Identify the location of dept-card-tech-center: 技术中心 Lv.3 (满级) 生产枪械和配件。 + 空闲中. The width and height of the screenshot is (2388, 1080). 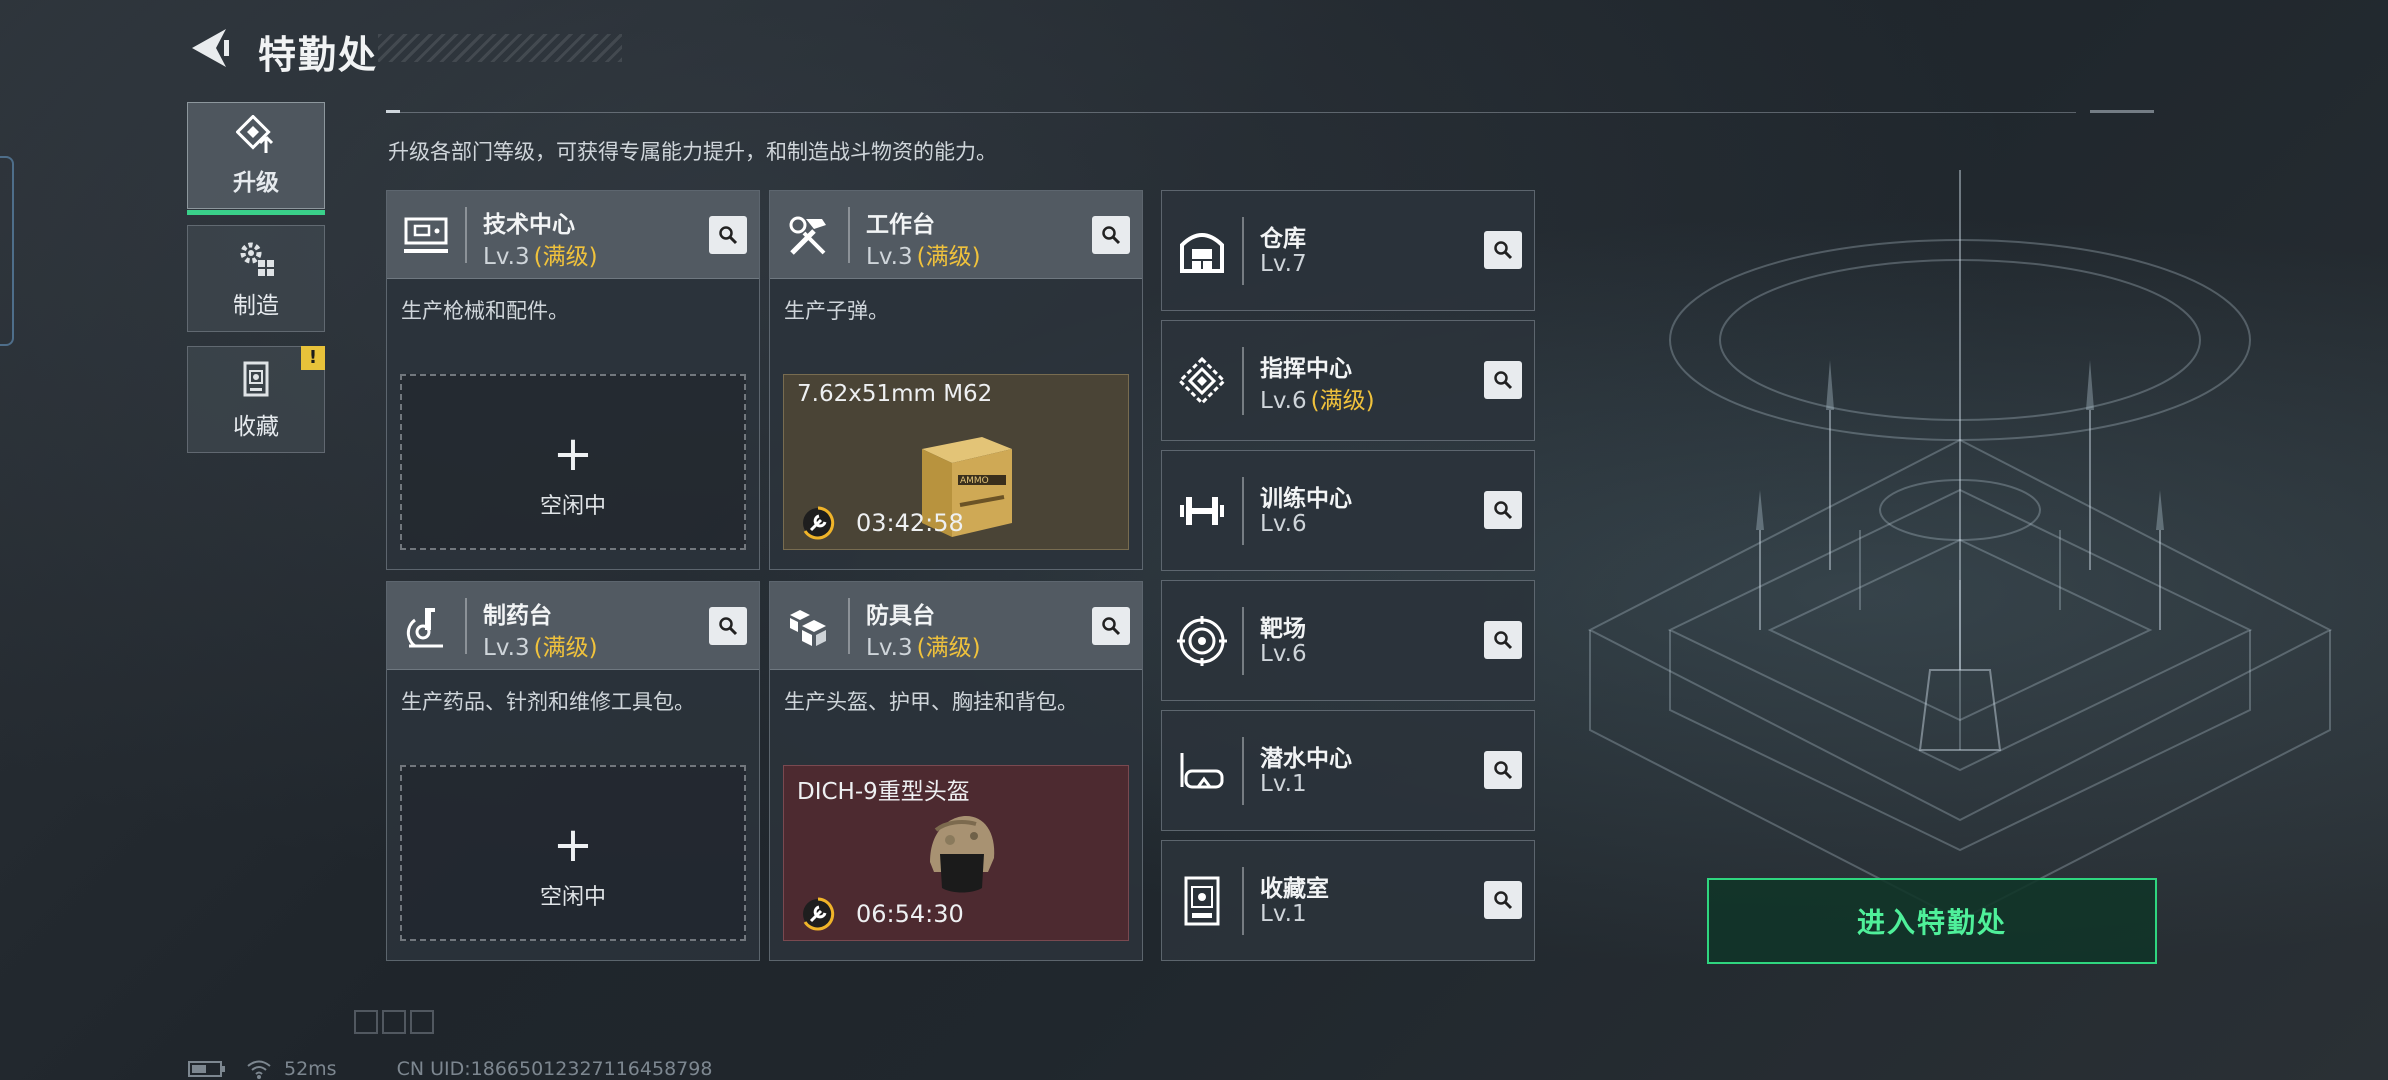
(573, 380).